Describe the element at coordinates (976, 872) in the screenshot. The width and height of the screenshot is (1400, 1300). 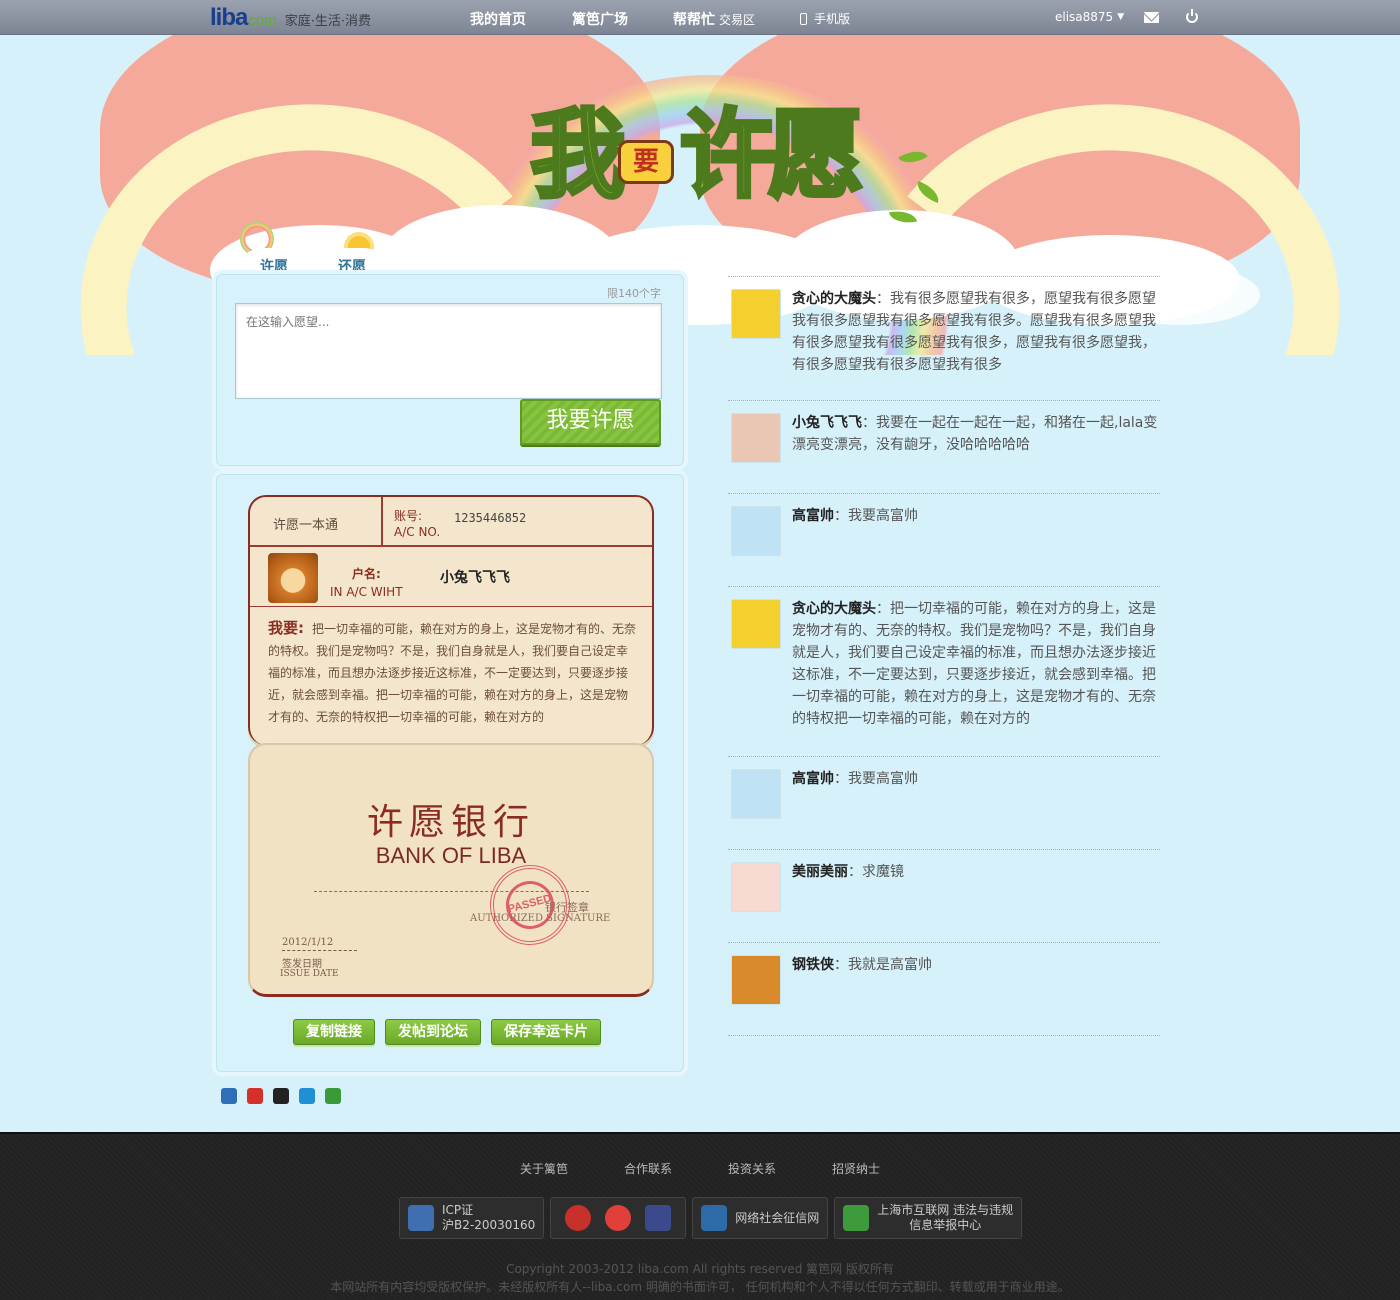
I see `wish-text: 美丽美丽：求魔镜` at that location.